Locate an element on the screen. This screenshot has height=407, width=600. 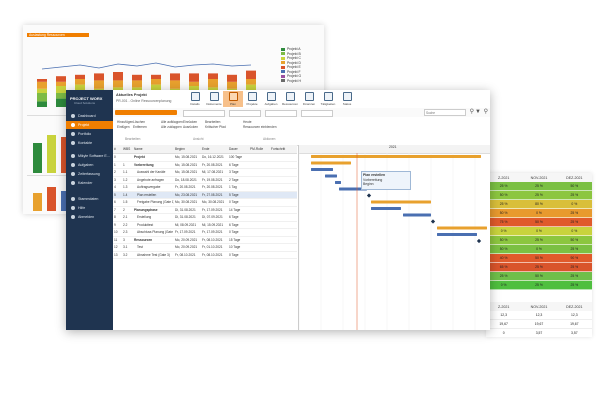
ribbon-item: Löschen is located at coordinates (139, 122).